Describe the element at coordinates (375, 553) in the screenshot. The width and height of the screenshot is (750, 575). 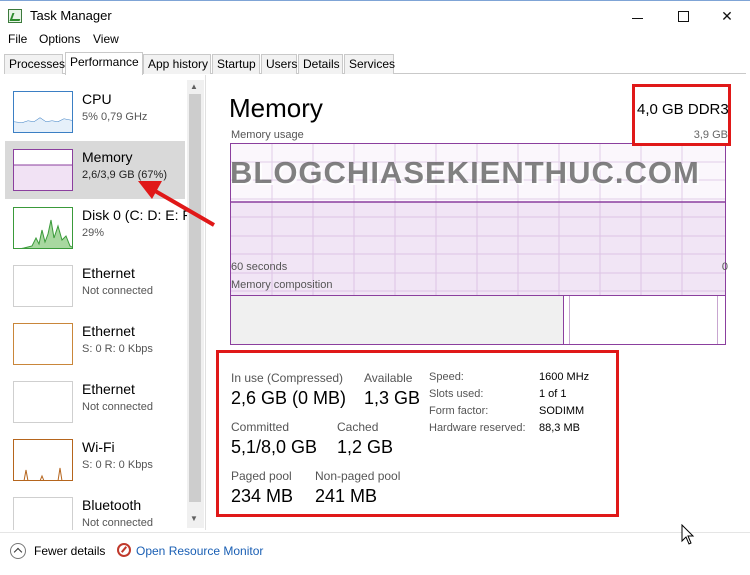
I see `footer-bar: Fewer details Open Resource Monitor` at that location.